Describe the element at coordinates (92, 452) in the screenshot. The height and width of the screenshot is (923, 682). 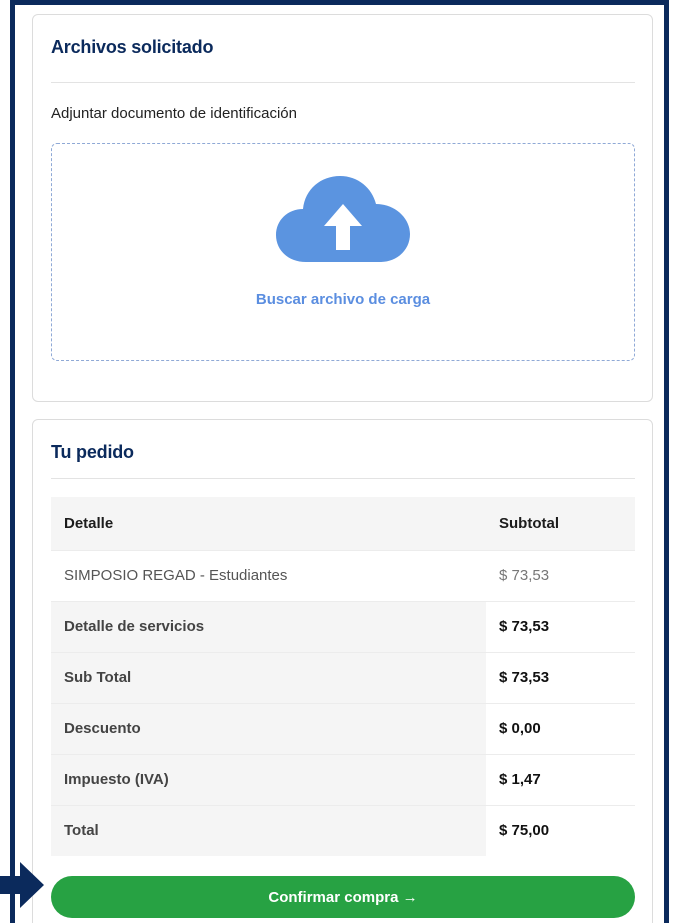
I see `order-card-title: Tu pedido` at that location.